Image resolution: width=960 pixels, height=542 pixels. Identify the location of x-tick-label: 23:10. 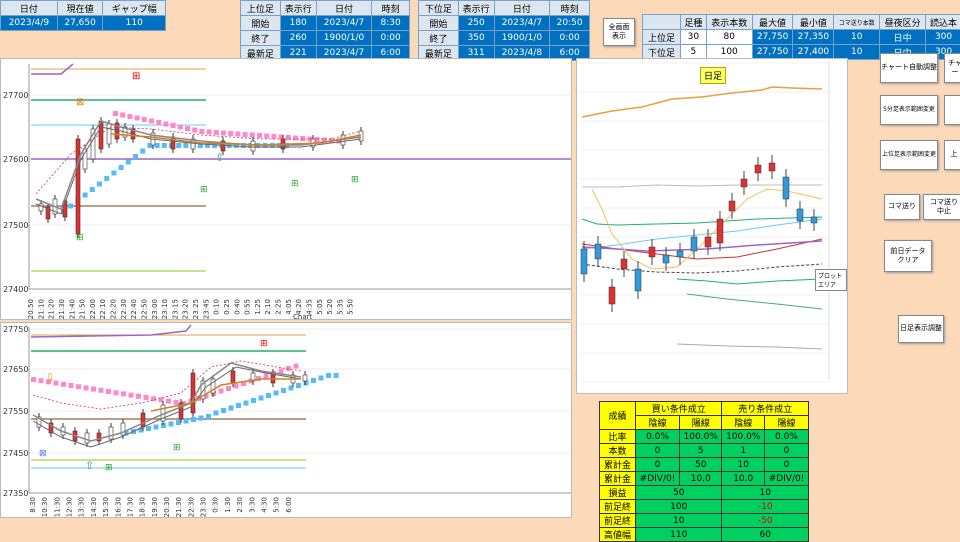
(165, 309).